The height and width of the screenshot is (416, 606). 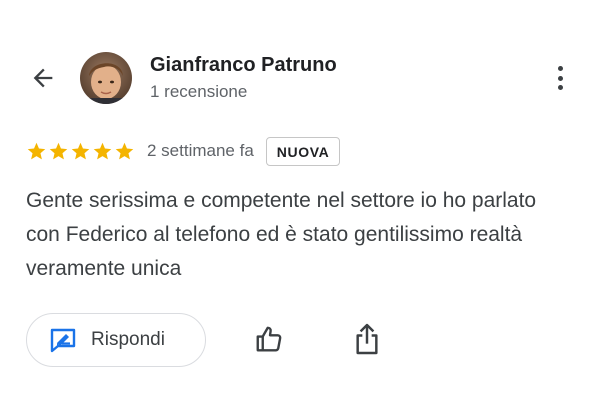 What do you see at coordinates (128, 339) in the screenshot?
I see `reply-label: Rispondi` at bounding box center [128, 339].